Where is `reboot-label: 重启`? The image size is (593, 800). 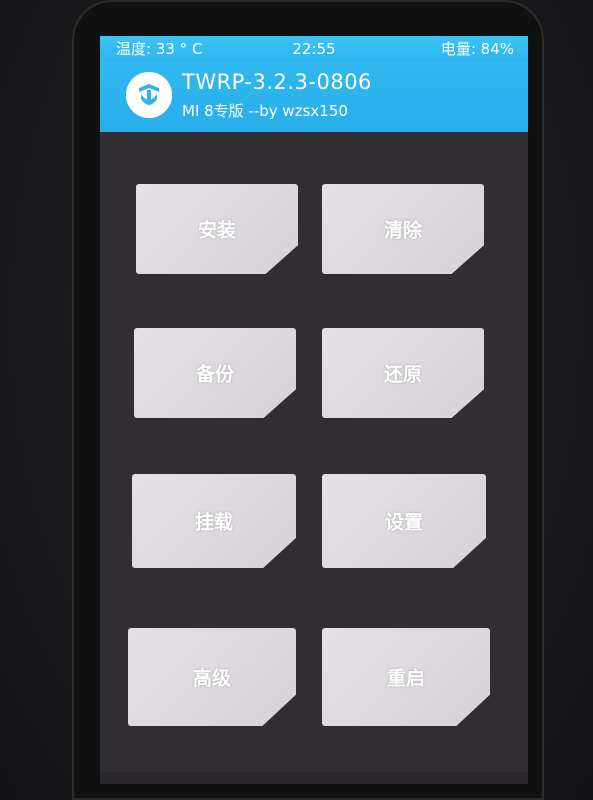
reboot-label: 重启 is located at coordinates (405, 678).